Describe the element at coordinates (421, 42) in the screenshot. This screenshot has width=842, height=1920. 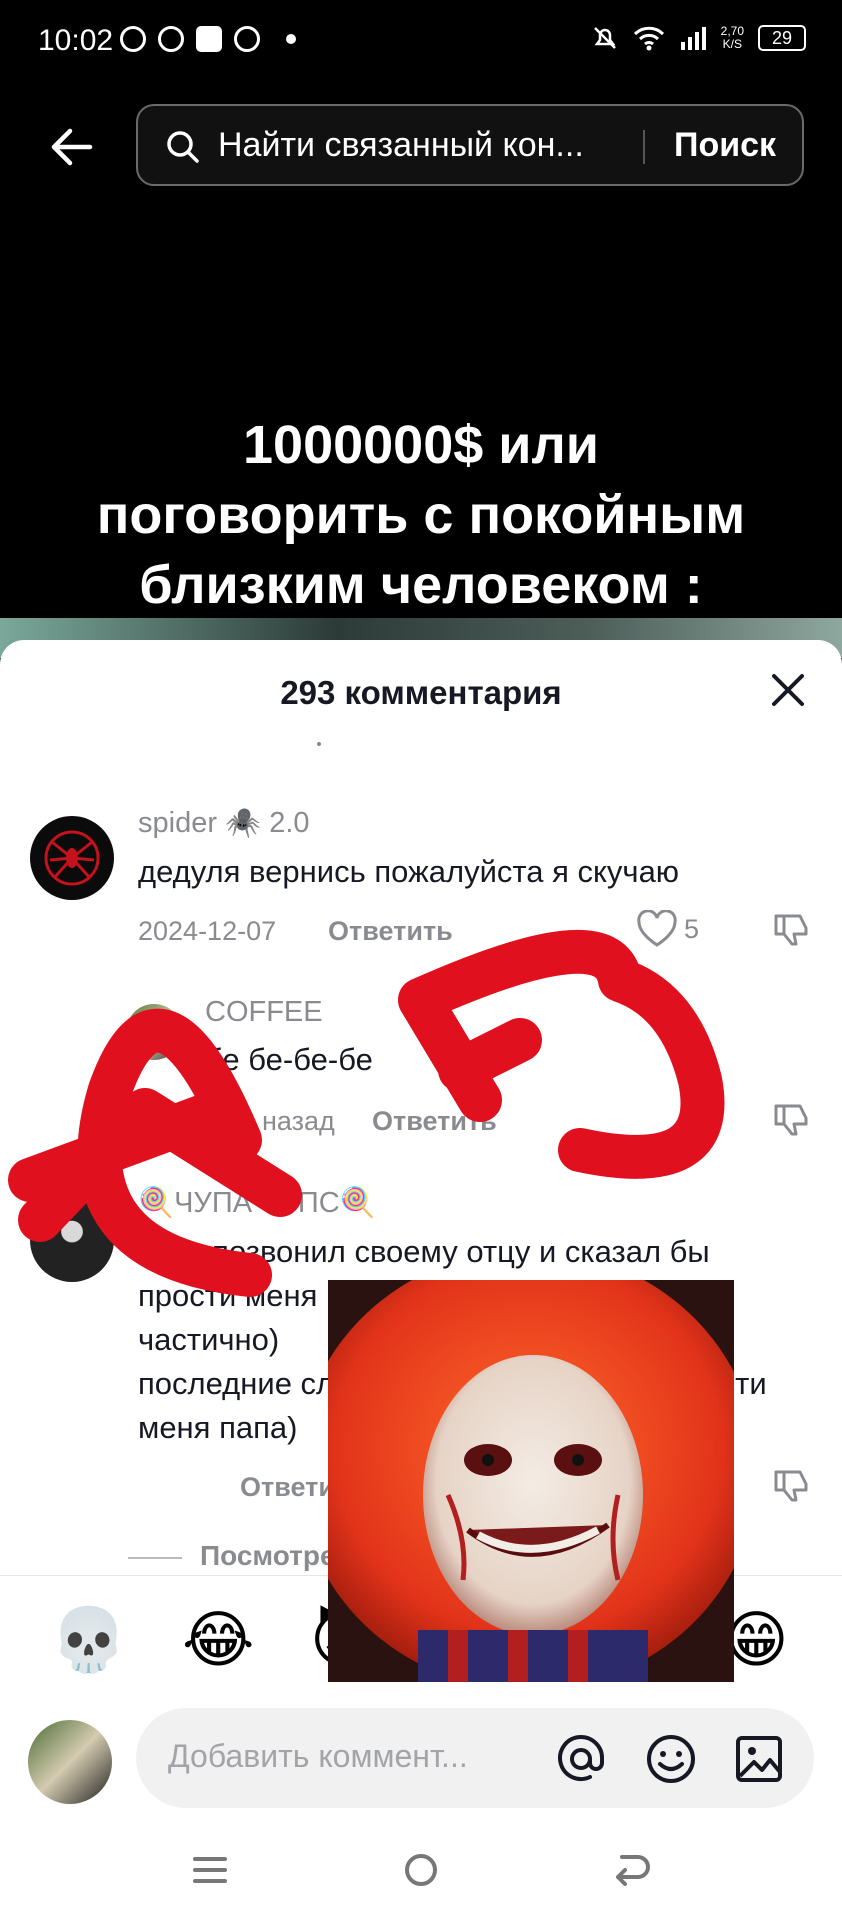
I see `status-bar: 10:02 2,70 K/S 29` at that location.